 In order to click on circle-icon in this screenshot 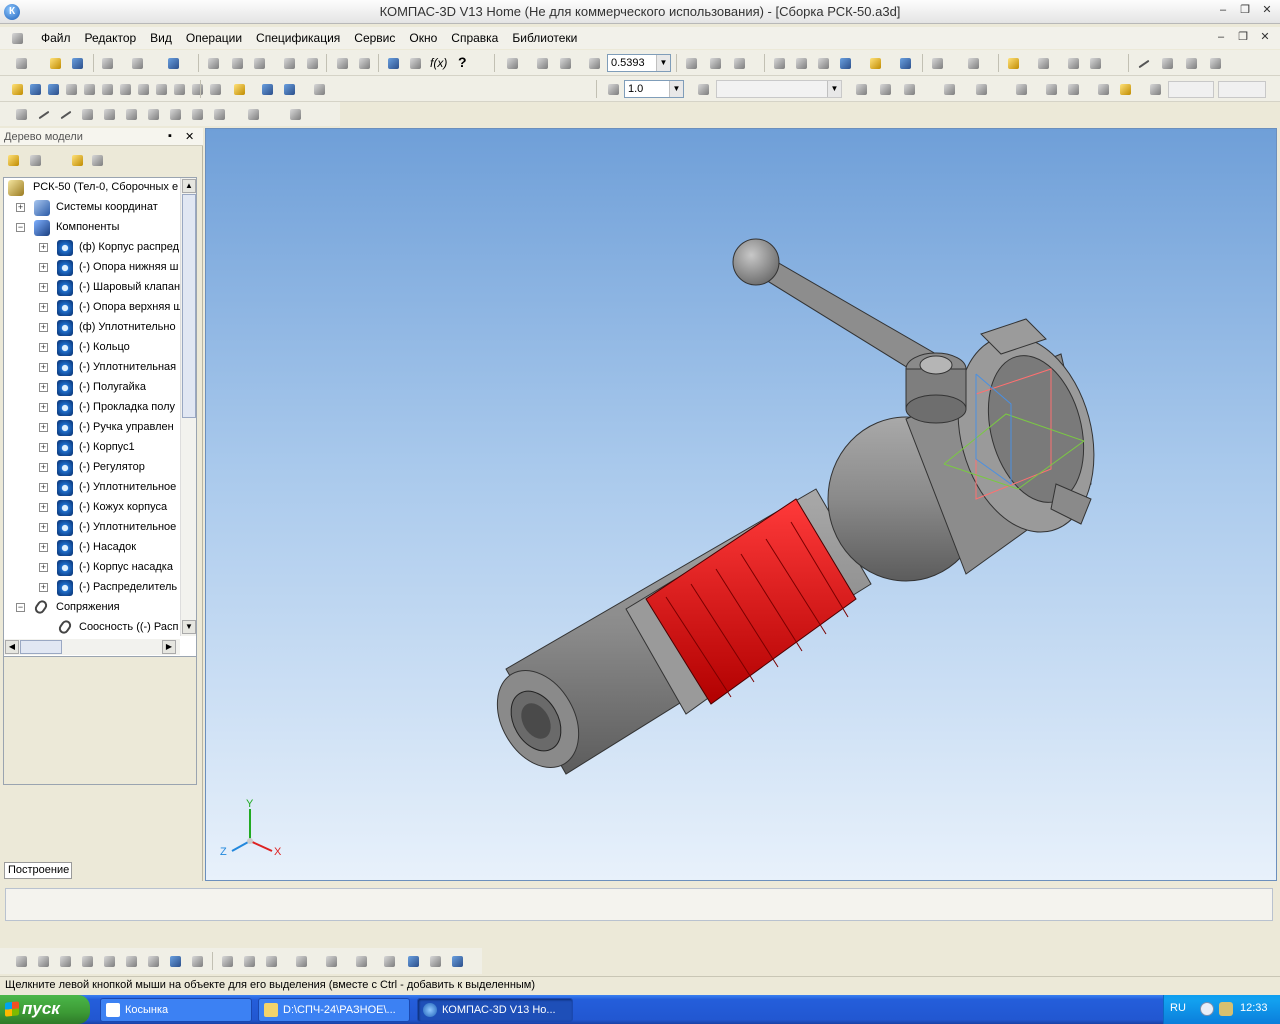, I will do `click(87, 114)`.